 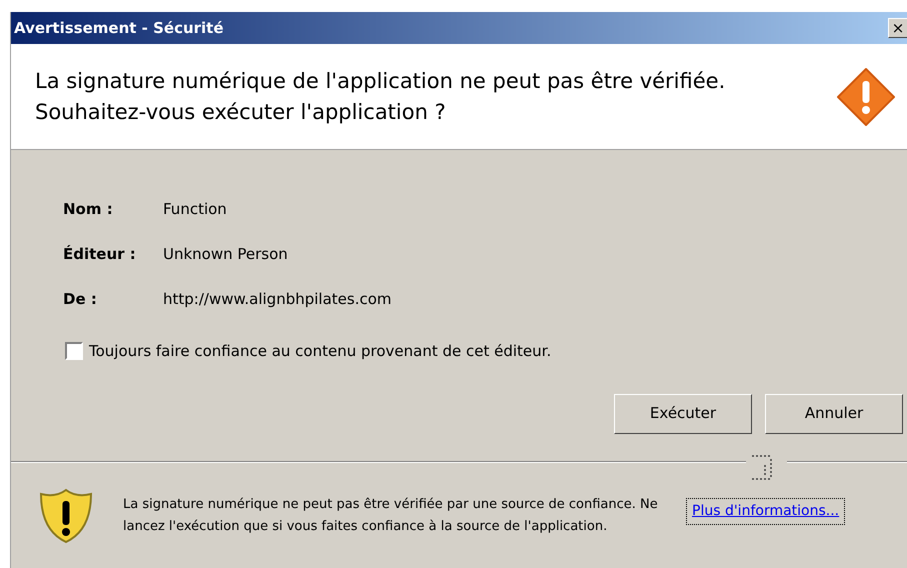 What do you see at coordinates (225, 255) in the screenshot?
I see `field-value: Unknown Person` at bounding box center [225, 255].